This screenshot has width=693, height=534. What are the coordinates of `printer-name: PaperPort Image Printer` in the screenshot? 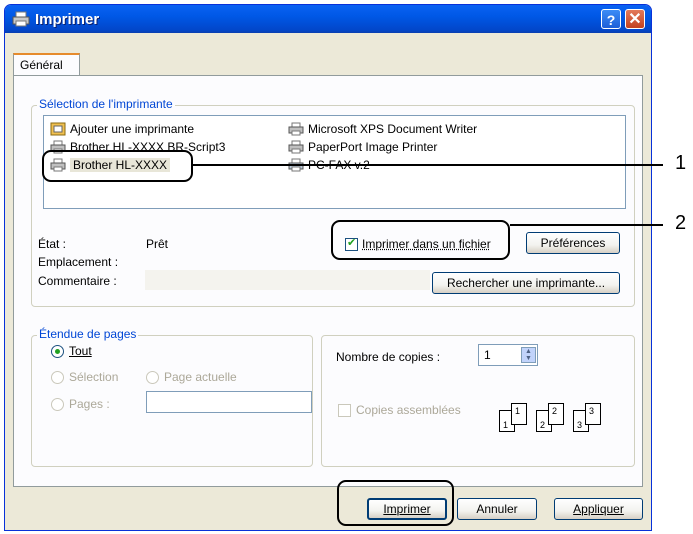 It's located at (373, 147).